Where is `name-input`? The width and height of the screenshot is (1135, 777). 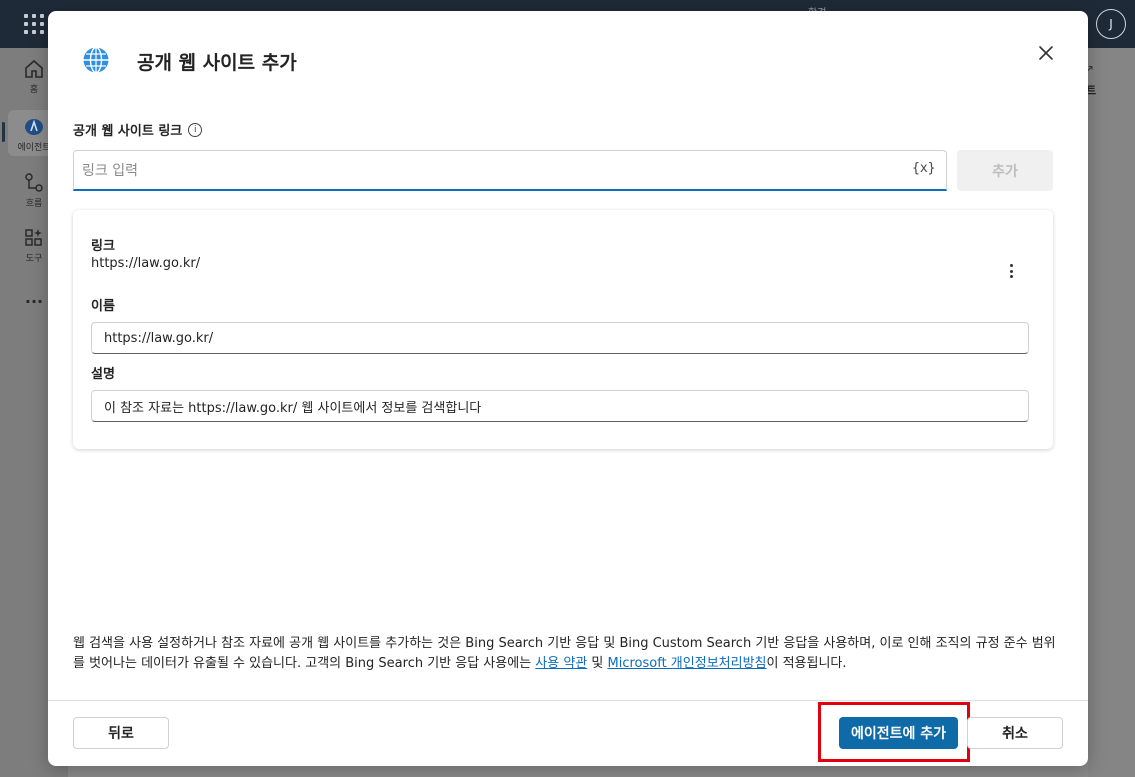
name-input is located at coordinates (560, 338).